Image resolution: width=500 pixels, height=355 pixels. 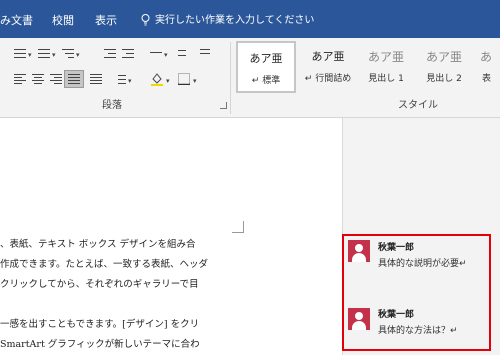 What do you see at coordinates (16, 21) in the screenshot?
I see `tab-mailings-partial: み文書` at bounding box center [16, 21].